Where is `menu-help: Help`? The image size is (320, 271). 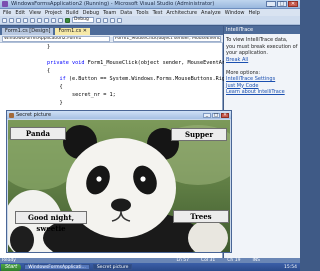 menu-help: Help is located at coordinates (253, 13).